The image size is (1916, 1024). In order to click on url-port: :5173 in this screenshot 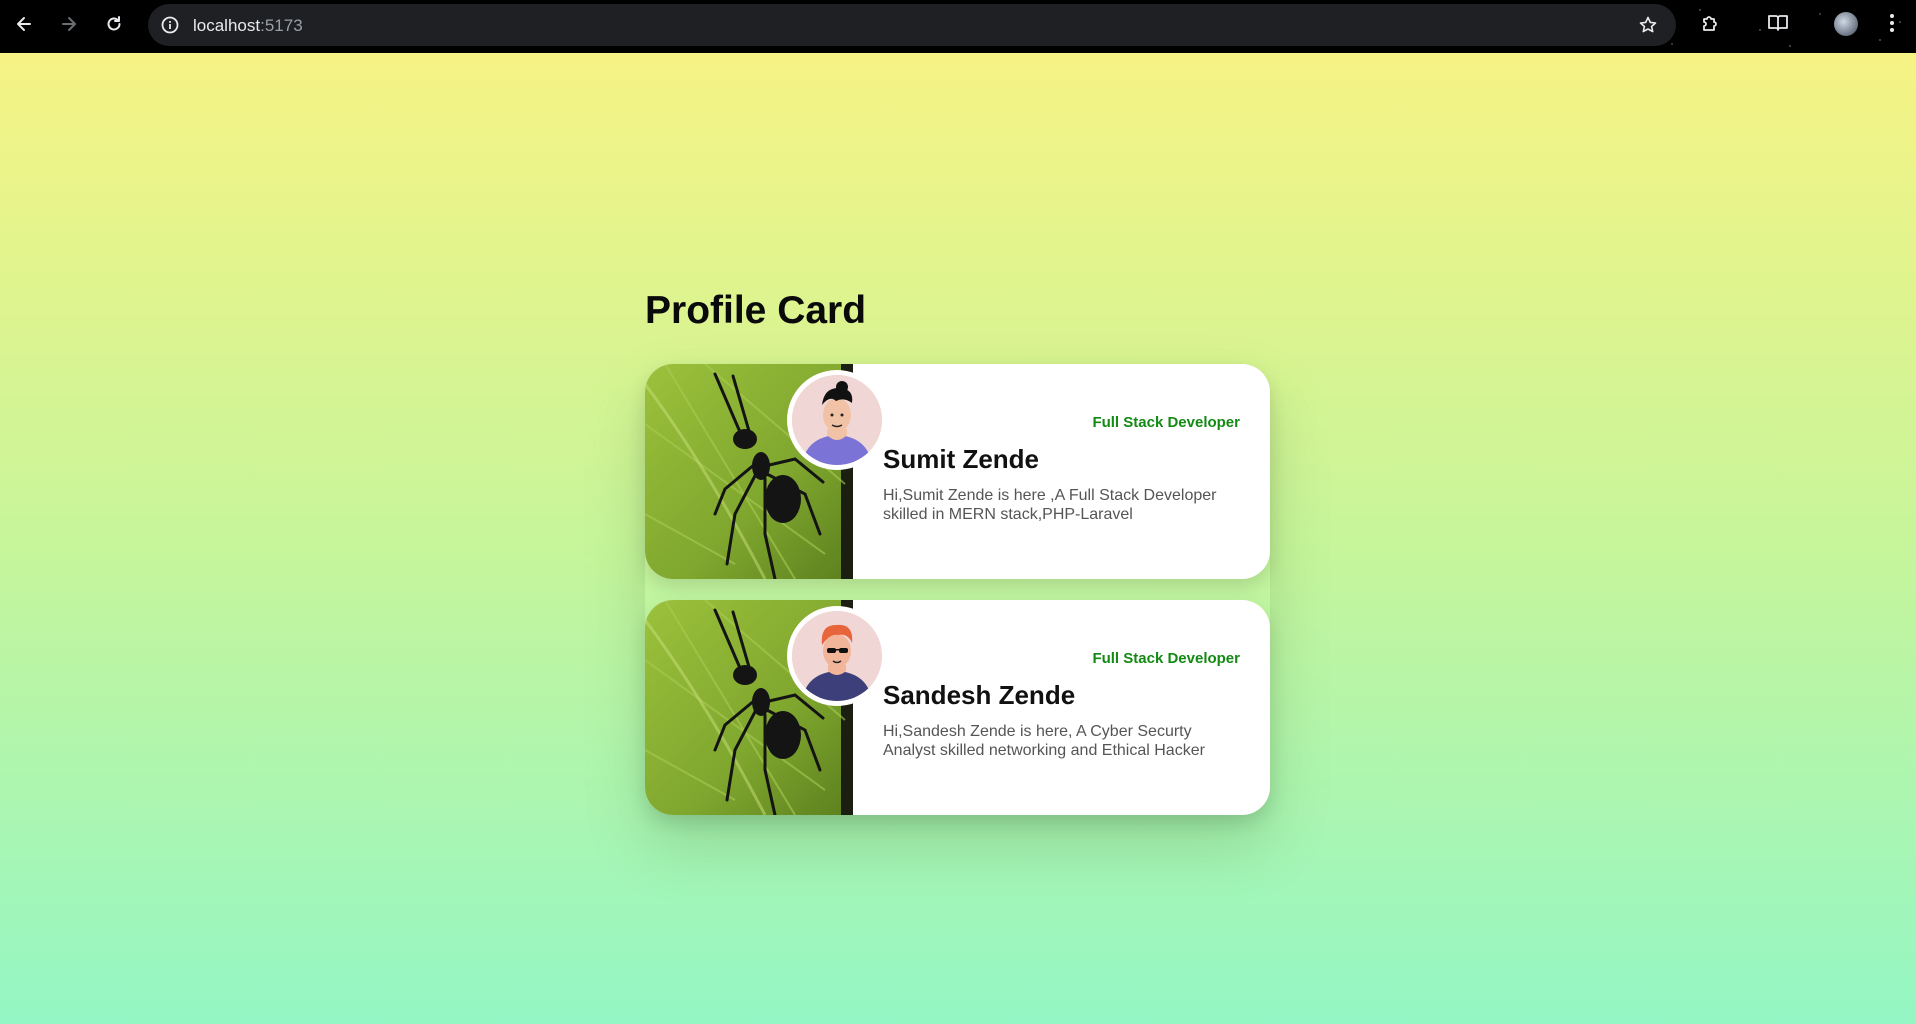, I will do `click(281, 25)`.